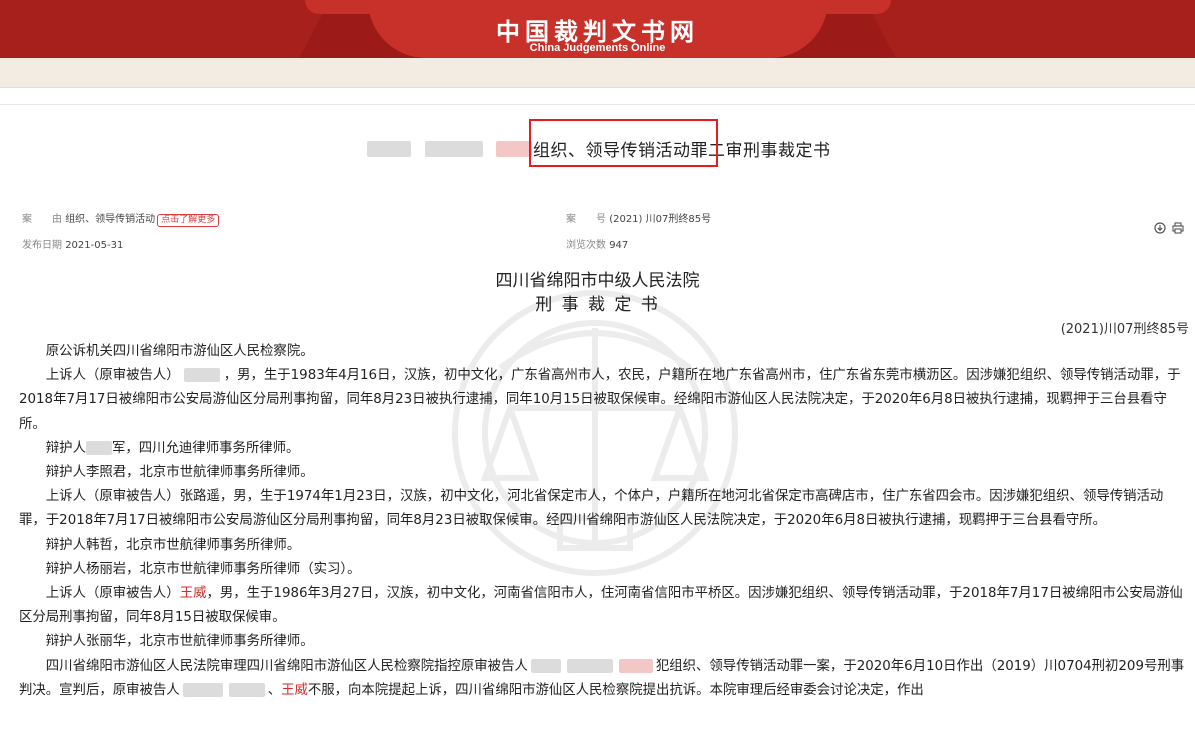  Describe the element at coordinates (203, 569) in the screenshot. I see `paragraph: 辩护人杨丽岩，北京市世航律师事务所律师（实习）。` at that location.